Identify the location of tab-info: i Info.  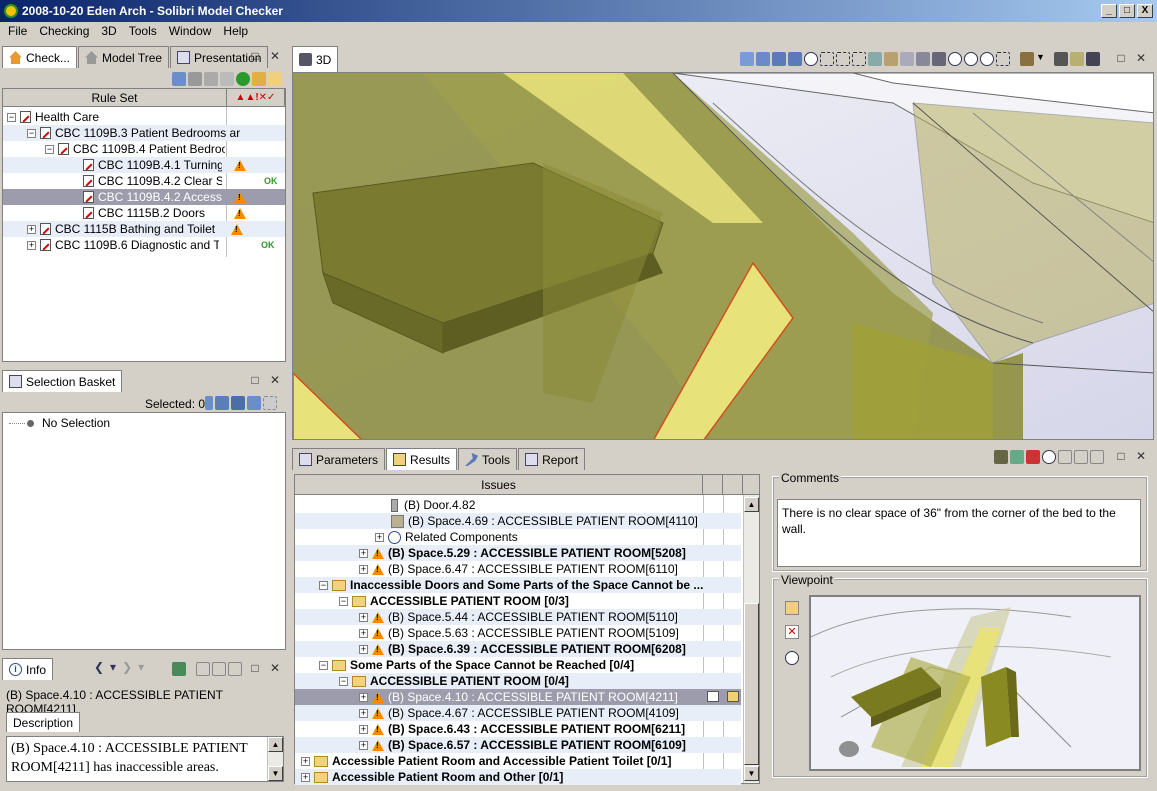
(28, 669).